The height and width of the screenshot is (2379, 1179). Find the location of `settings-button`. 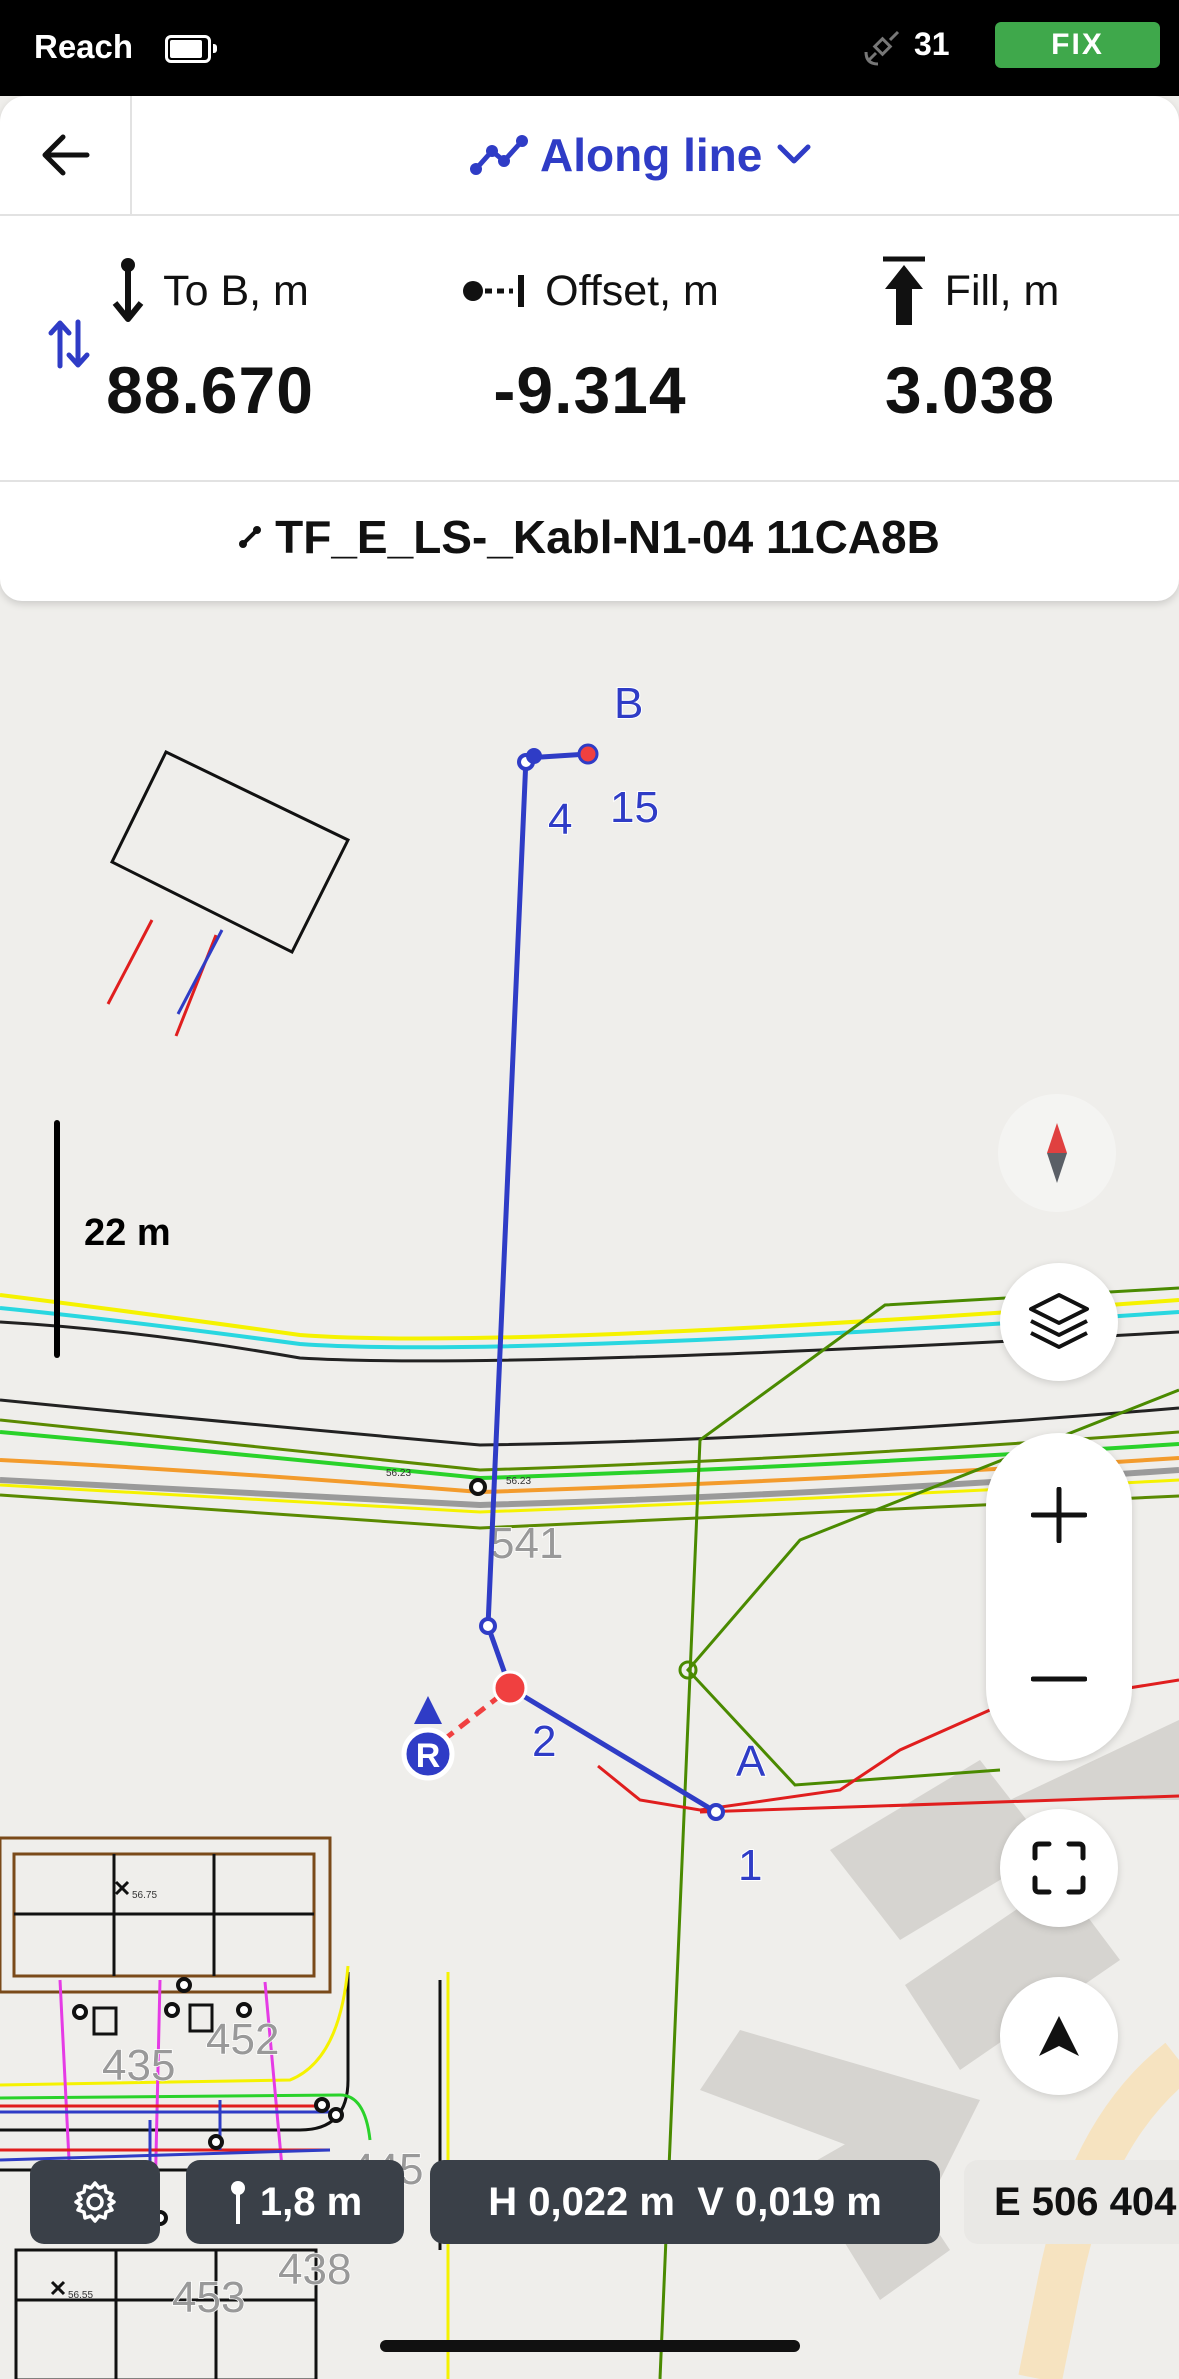

settings-button is located at coordinates (95, 2202).